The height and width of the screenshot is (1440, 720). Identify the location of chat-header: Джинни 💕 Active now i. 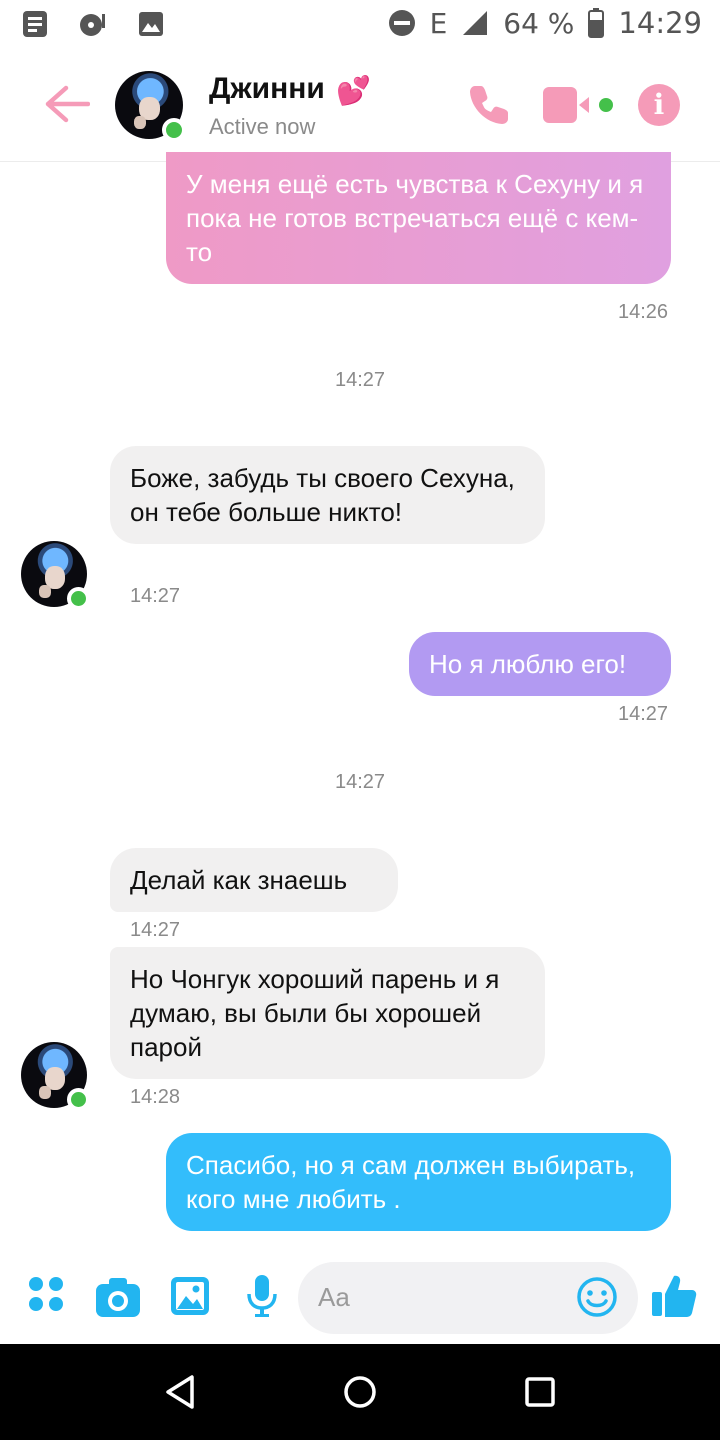
(360, 106).